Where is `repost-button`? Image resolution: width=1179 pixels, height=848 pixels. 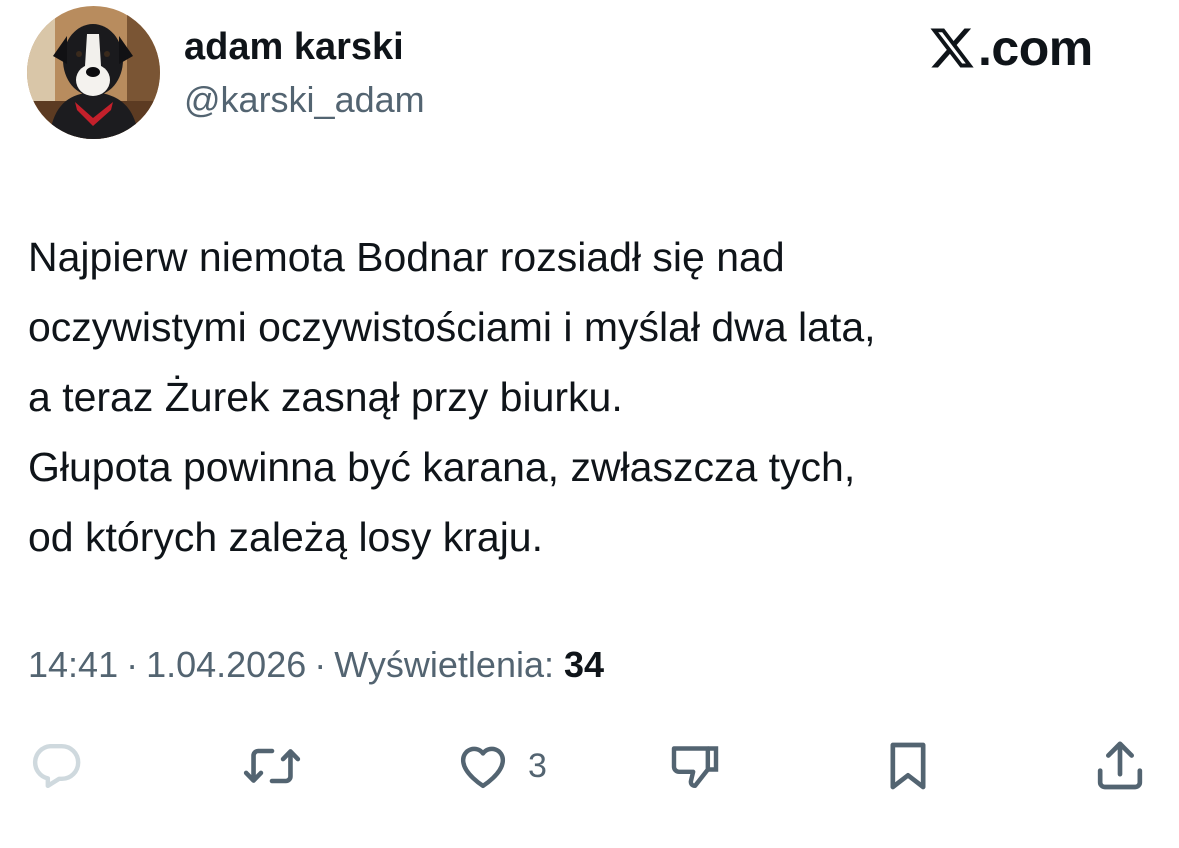
repost-button is located at coordinates (272, 766).